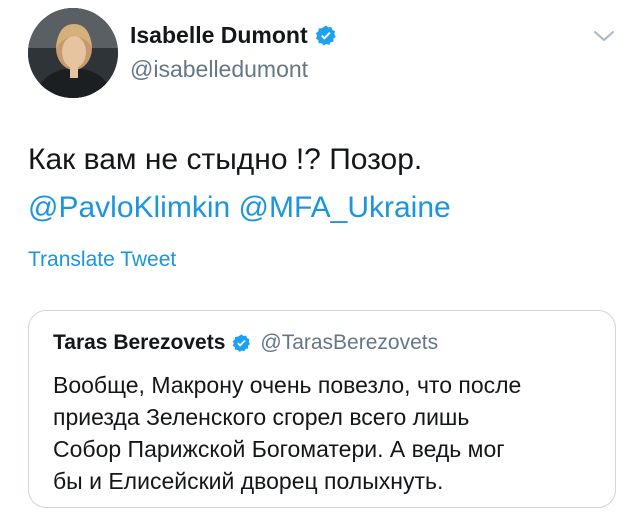 This screenshot has width=642, height=515. What do you see at coordinates (102, 260) in the screenshot?
I see `translate-tweet-link: Translate Tweet` at bounding box center [102, 260].